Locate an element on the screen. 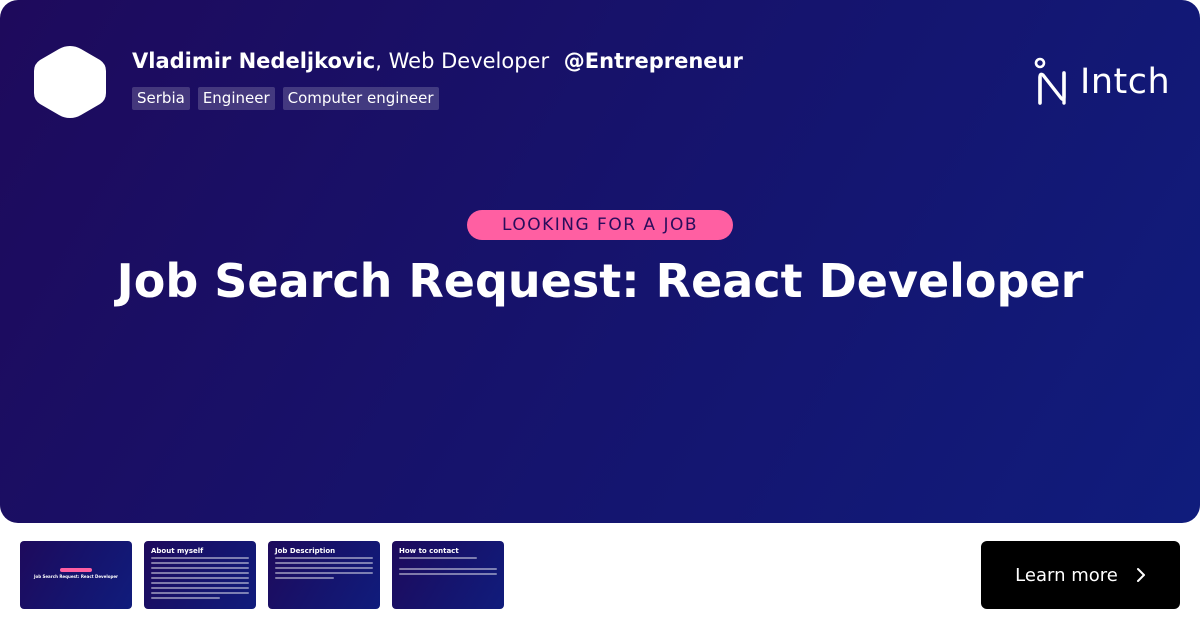 The image size is (1200, 627). avatar-hexagon-icon is located at coordinates (70, 82).